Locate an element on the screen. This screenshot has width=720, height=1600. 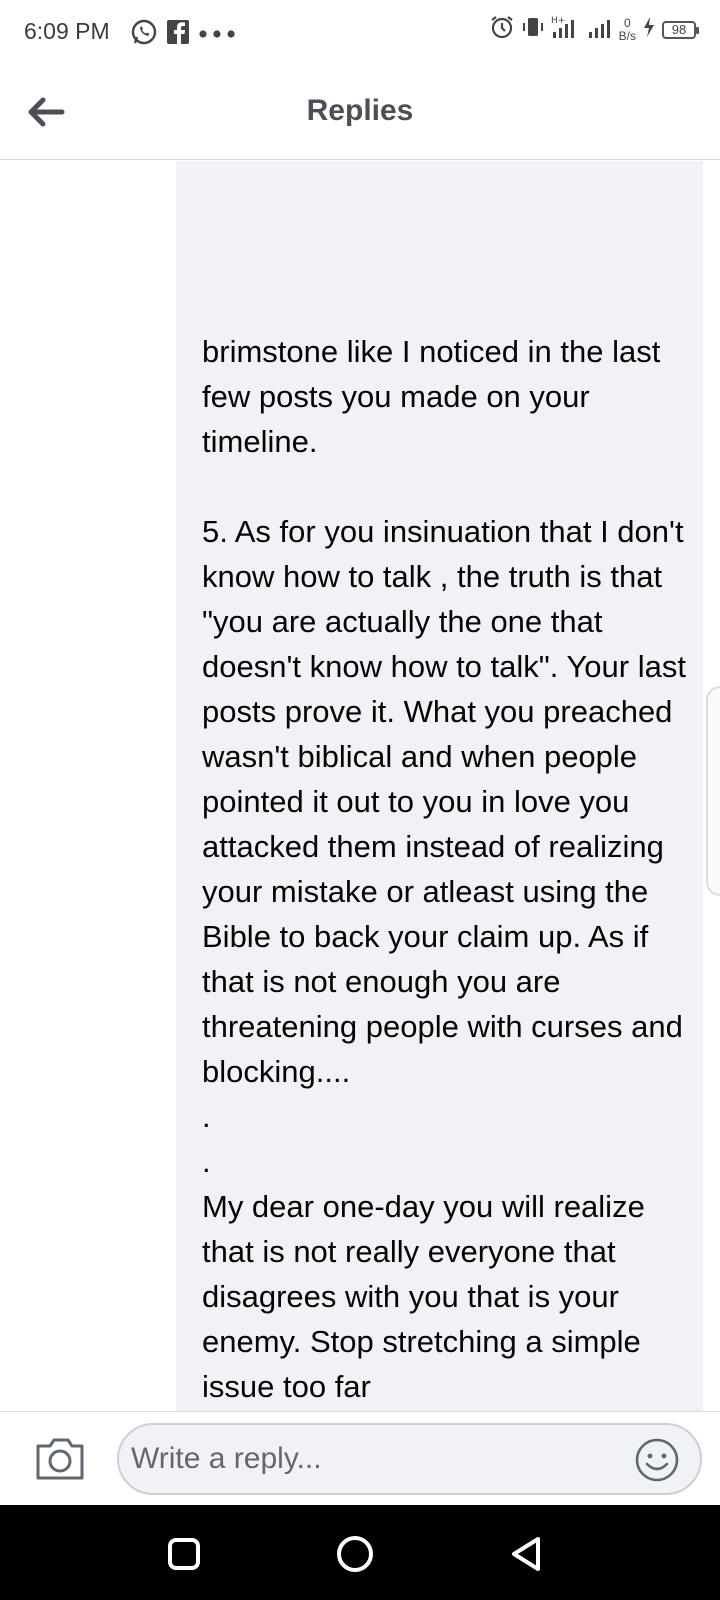
emoji-icon is located at coordinates (657, 1460).